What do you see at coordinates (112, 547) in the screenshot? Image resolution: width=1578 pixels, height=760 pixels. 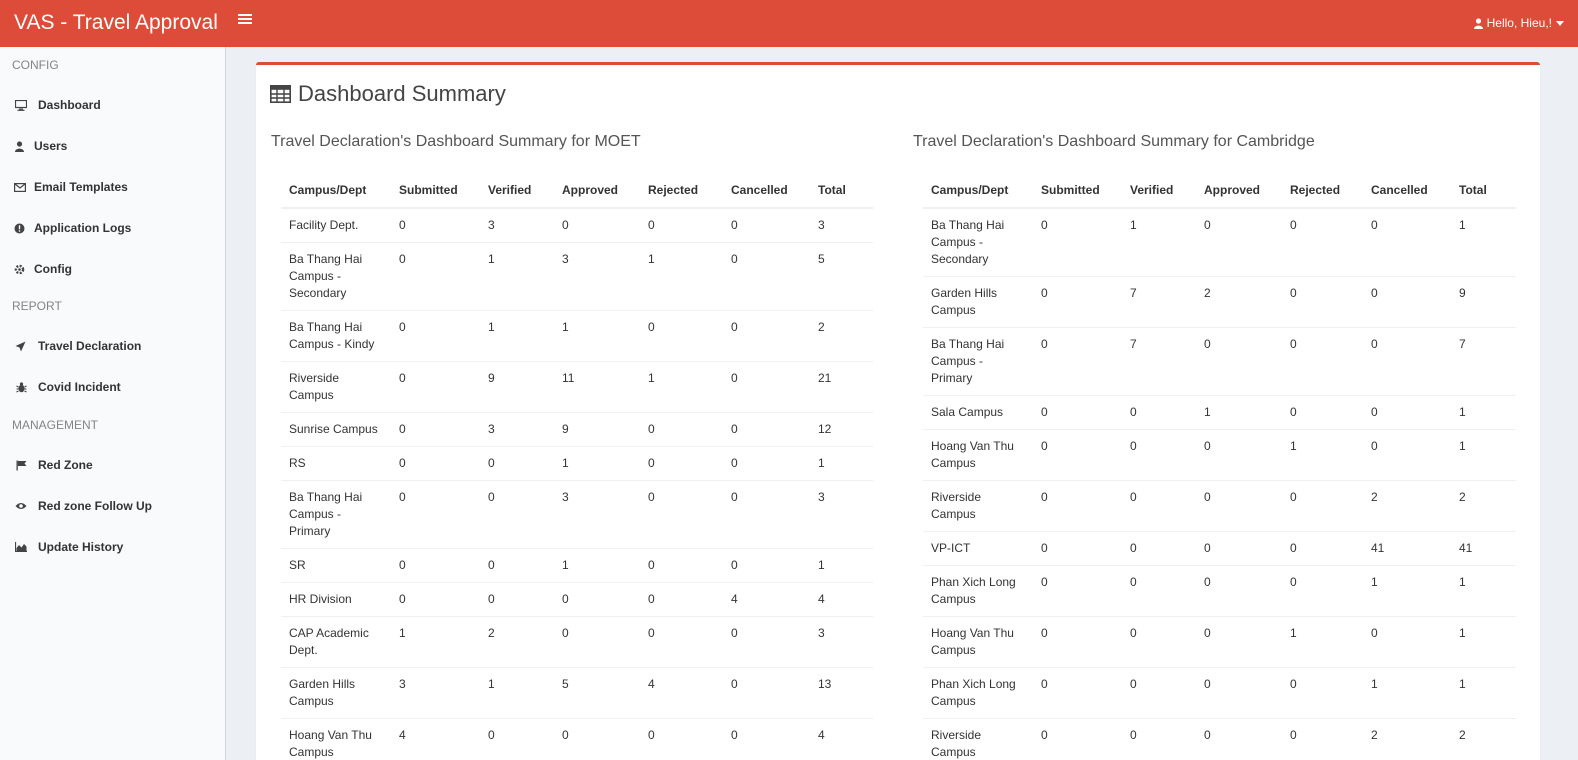 I see `sidebar-item-update-history: Update History` at bounding box center [112, 547].